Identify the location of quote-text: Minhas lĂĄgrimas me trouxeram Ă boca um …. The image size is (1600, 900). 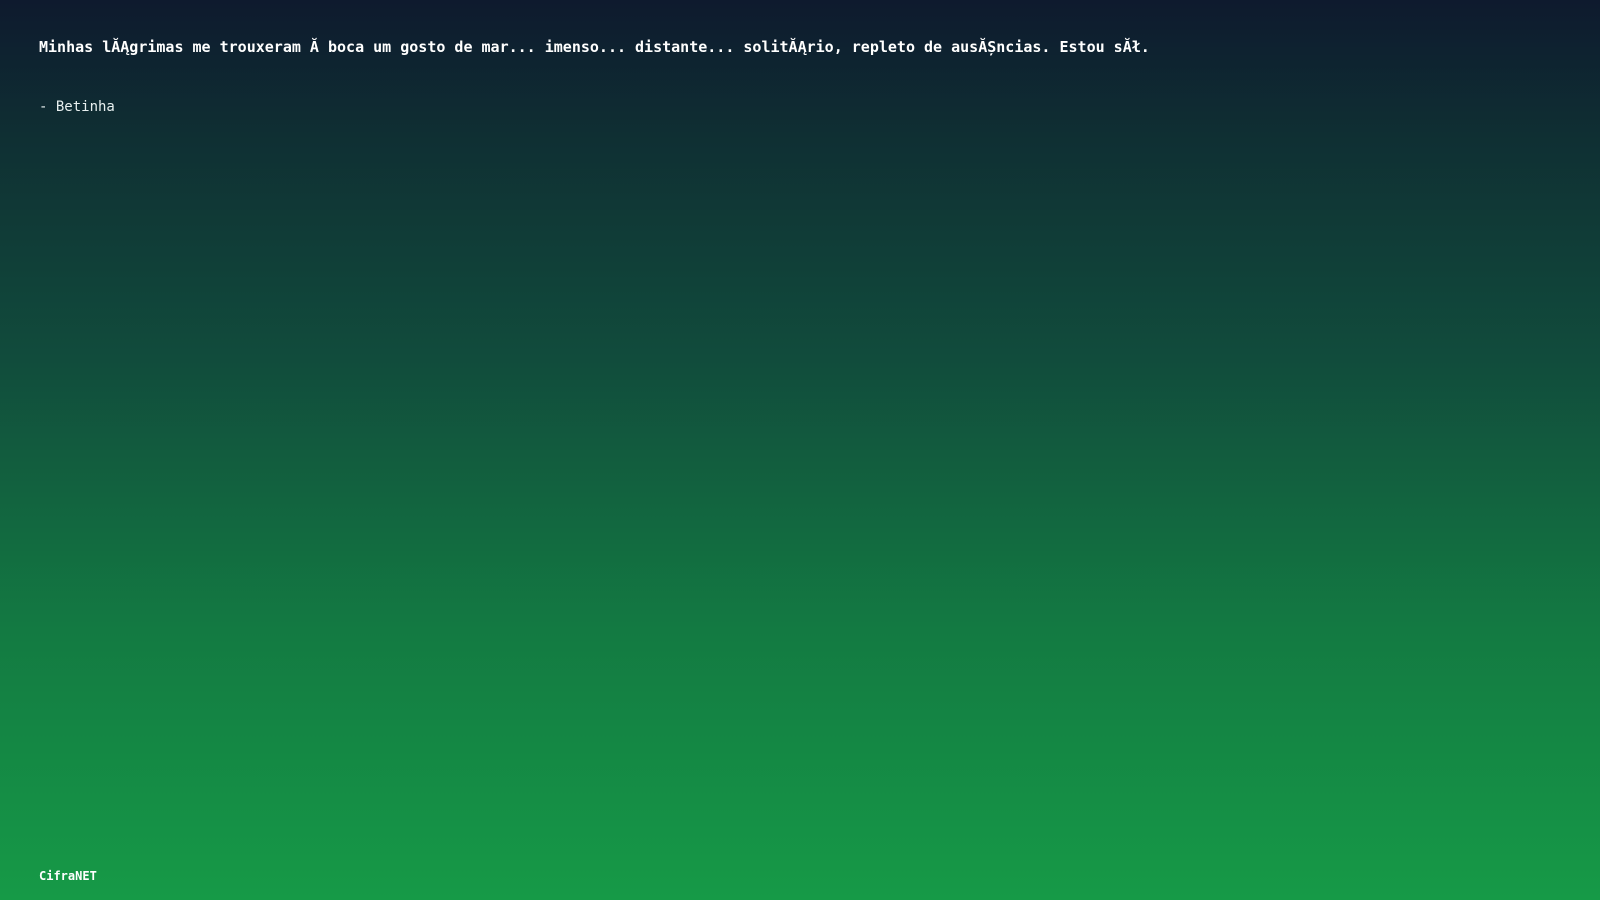
(594, 47).